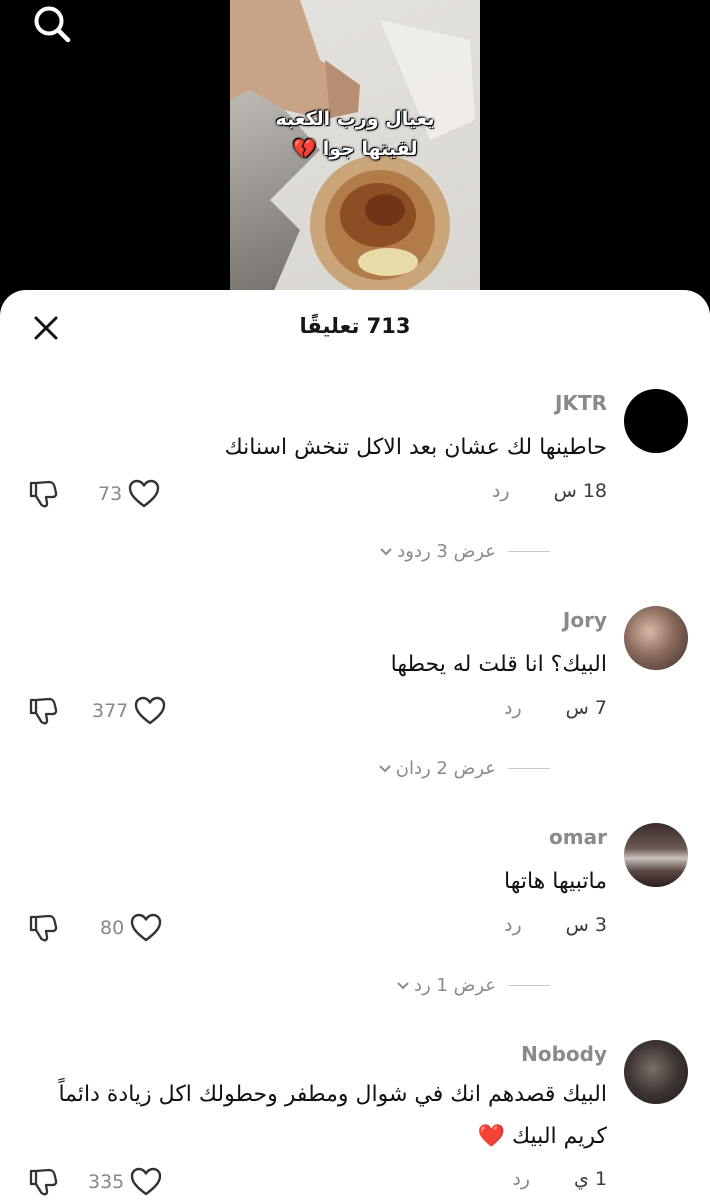 The image size is (710, 1200). Describe the element at coordinates (542, 1136) in the screenshot. I see `comment-text-line: كريم البيك ❤️` at that location.